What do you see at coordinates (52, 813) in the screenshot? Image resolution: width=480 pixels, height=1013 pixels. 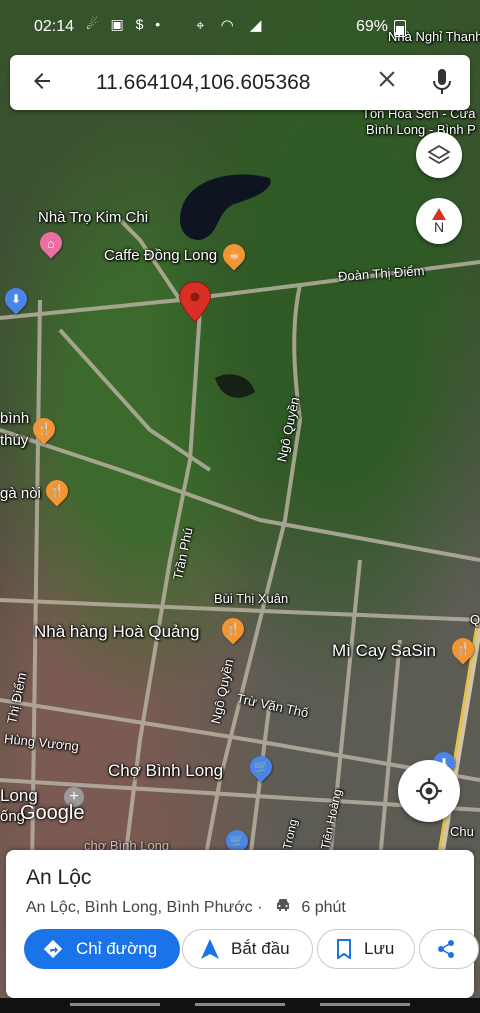 I see `google-logo: Google` at bounding box center [52, 813].